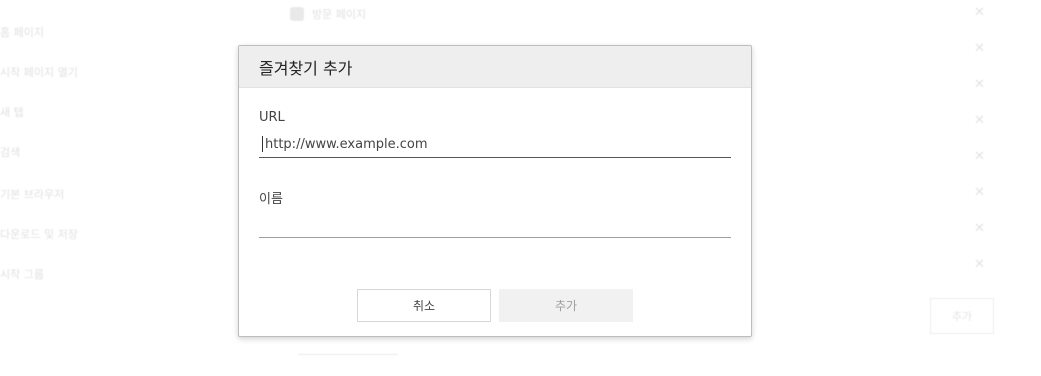  I want to click on favicon-icon, so click(297, 14).